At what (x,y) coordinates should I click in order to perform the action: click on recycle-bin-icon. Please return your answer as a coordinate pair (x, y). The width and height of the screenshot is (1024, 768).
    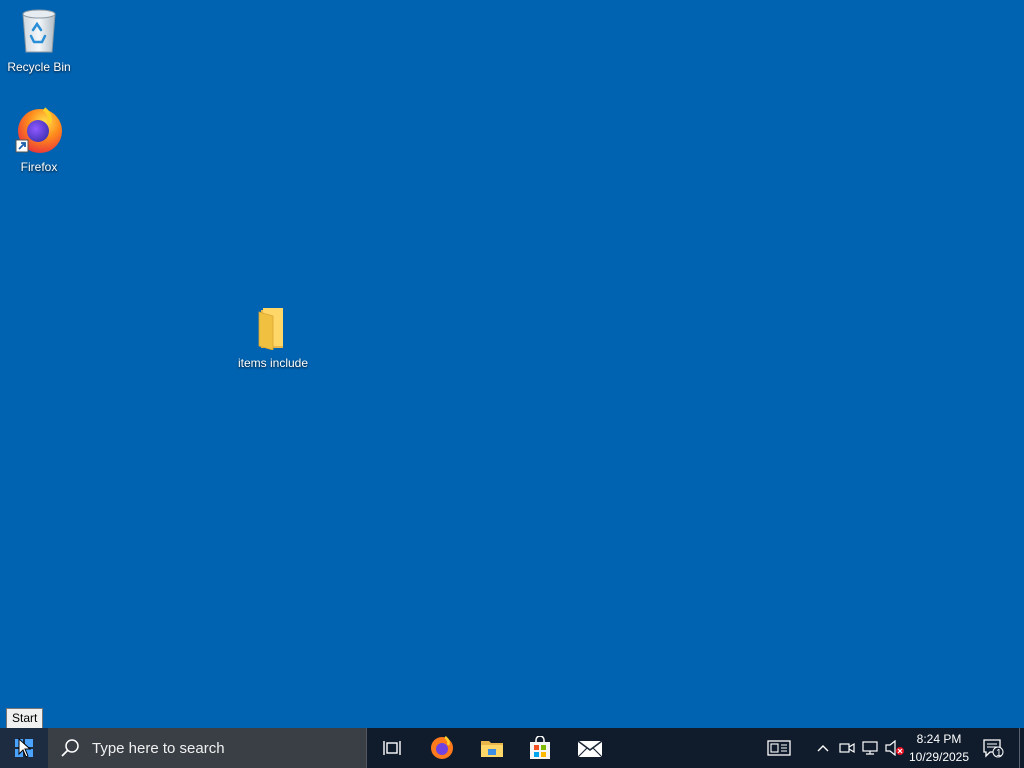
    Looking at the image, I should click on (39, 31).